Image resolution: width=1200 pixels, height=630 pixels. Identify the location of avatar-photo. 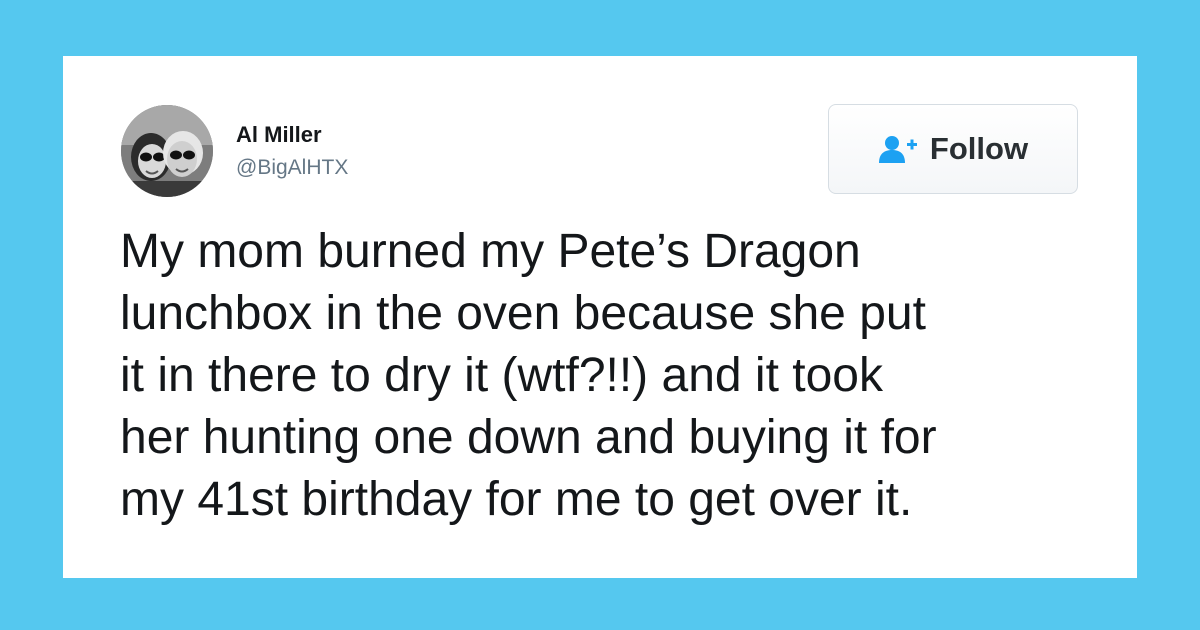
(167, 151).